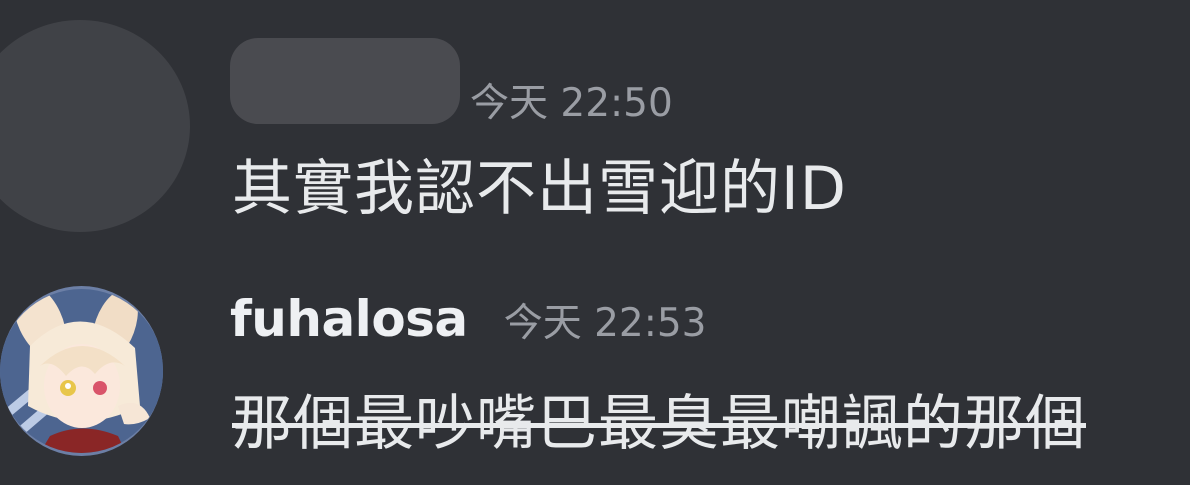 This screenshot has width=1190, height=485. Describe the element at coordinates (345, 81) in the screenshot. I see `redacted-username` at that location.